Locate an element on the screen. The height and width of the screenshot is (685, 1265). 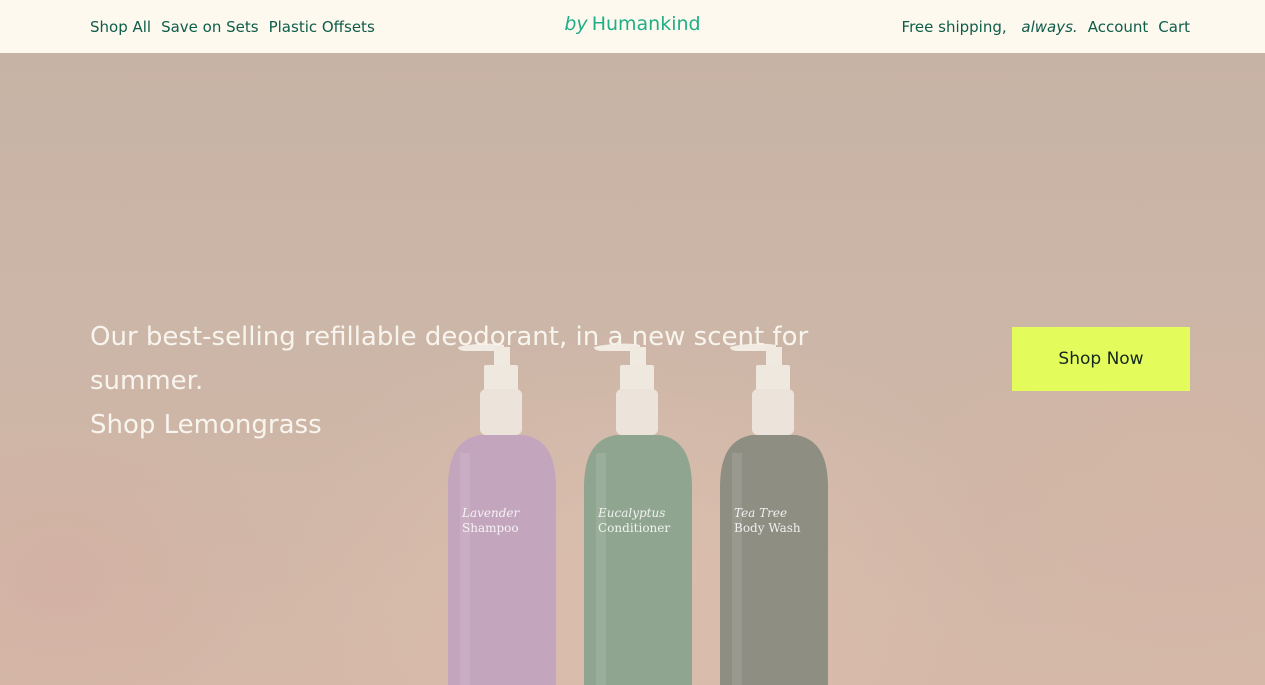
bottle-scent: Eucalyptus is located at coordinates (632, 513).